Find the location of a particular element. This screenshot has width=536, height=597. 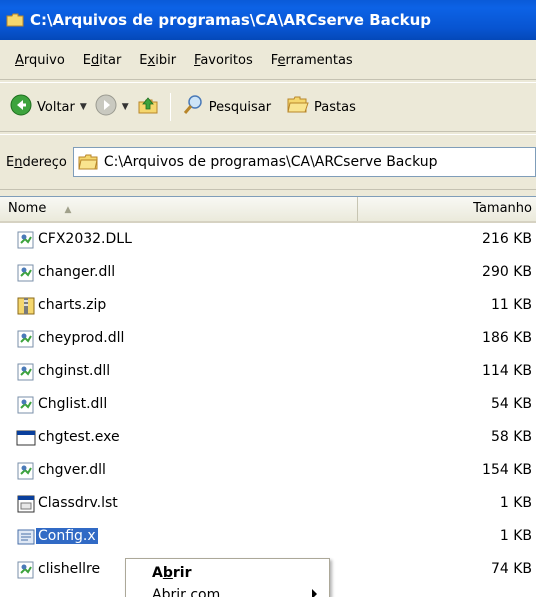

file-row: cheyprod.dll 186 KB is located at coordinates (268, 339).